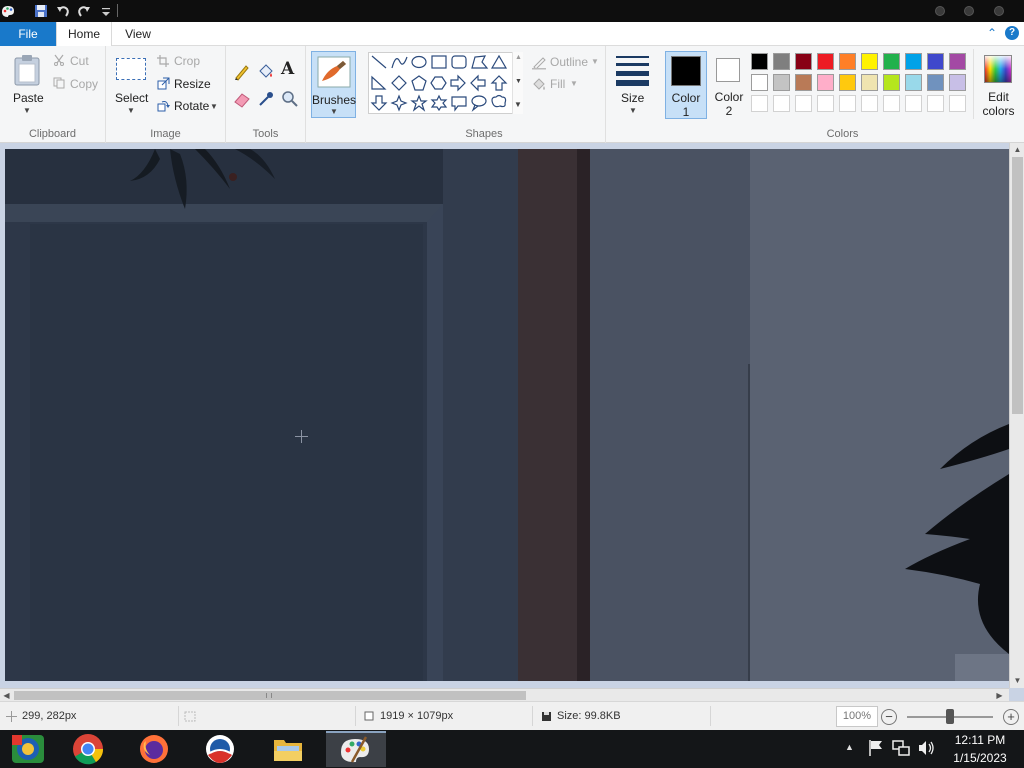 Image resolution: width=1024 pixels, height=768 pixels. Describe the element at coordinates (876, 748) in the screenshot. I see `action-center-flag-icon` at that location.